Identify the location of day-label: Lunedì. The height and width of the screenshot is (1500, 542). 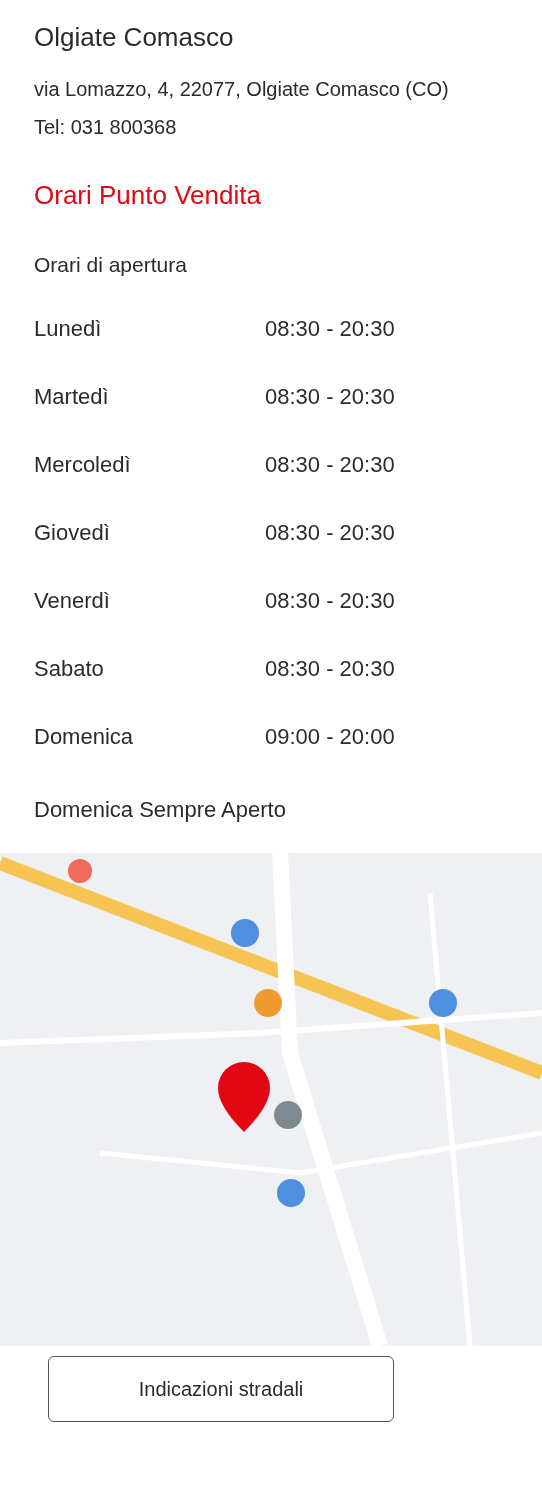
(68, 329).